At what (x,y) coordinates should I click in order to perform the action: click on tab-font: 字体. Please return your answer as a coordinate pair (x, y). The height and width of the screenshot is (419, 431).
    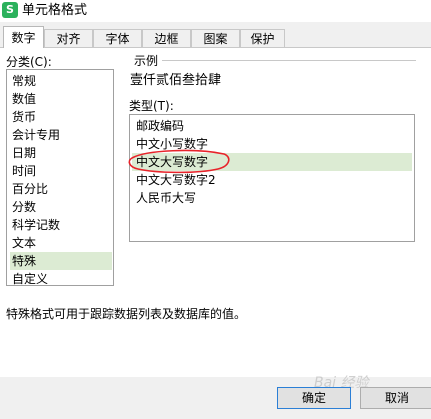
    Looking at the image, I should click on (117, 38).